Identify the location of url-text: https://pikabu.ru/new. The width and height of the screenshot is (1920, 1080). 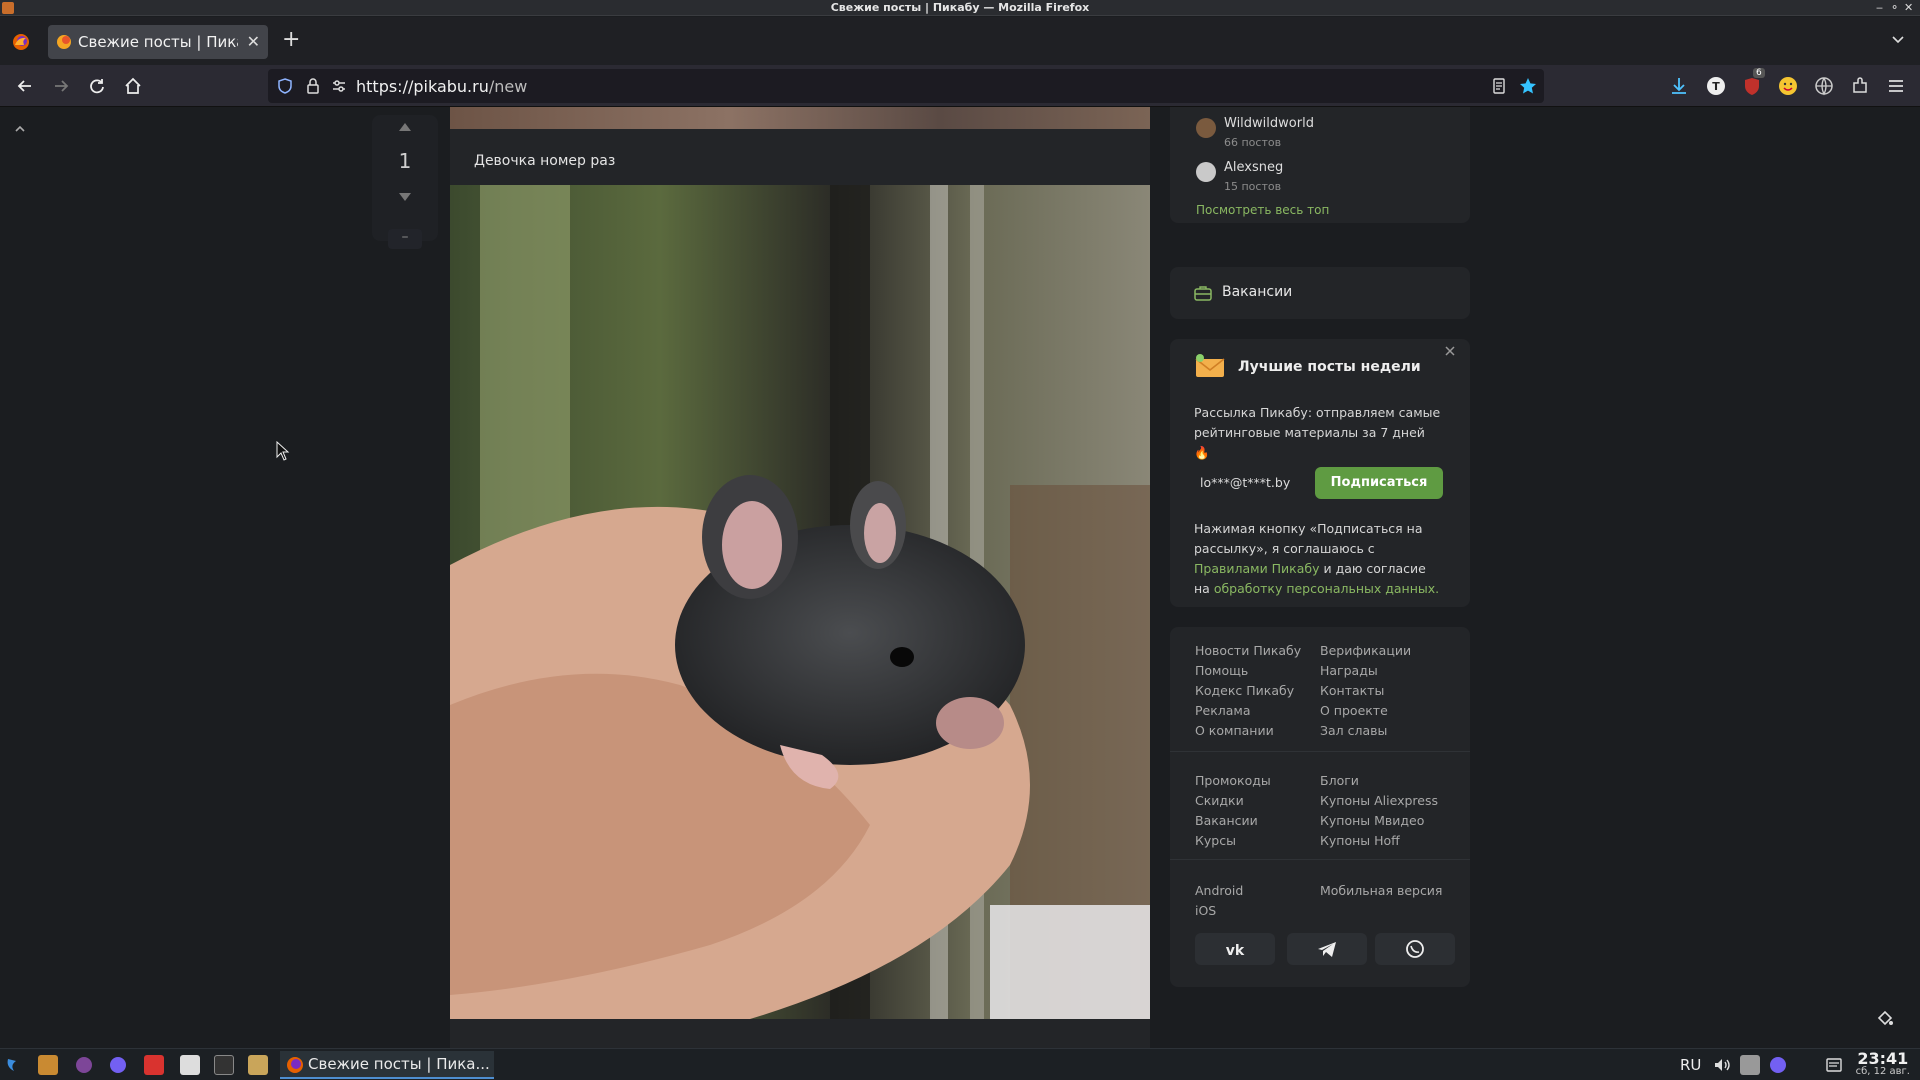
(441, 86).